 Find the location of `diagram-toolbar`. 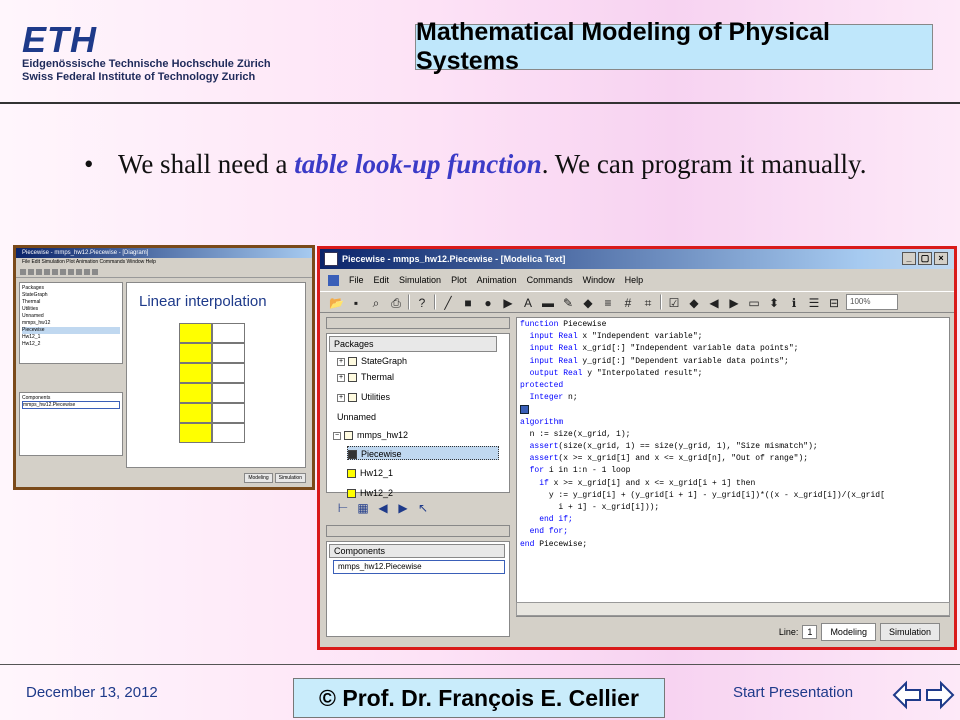

diagram-toolbar is located at coordinates (164, 272).